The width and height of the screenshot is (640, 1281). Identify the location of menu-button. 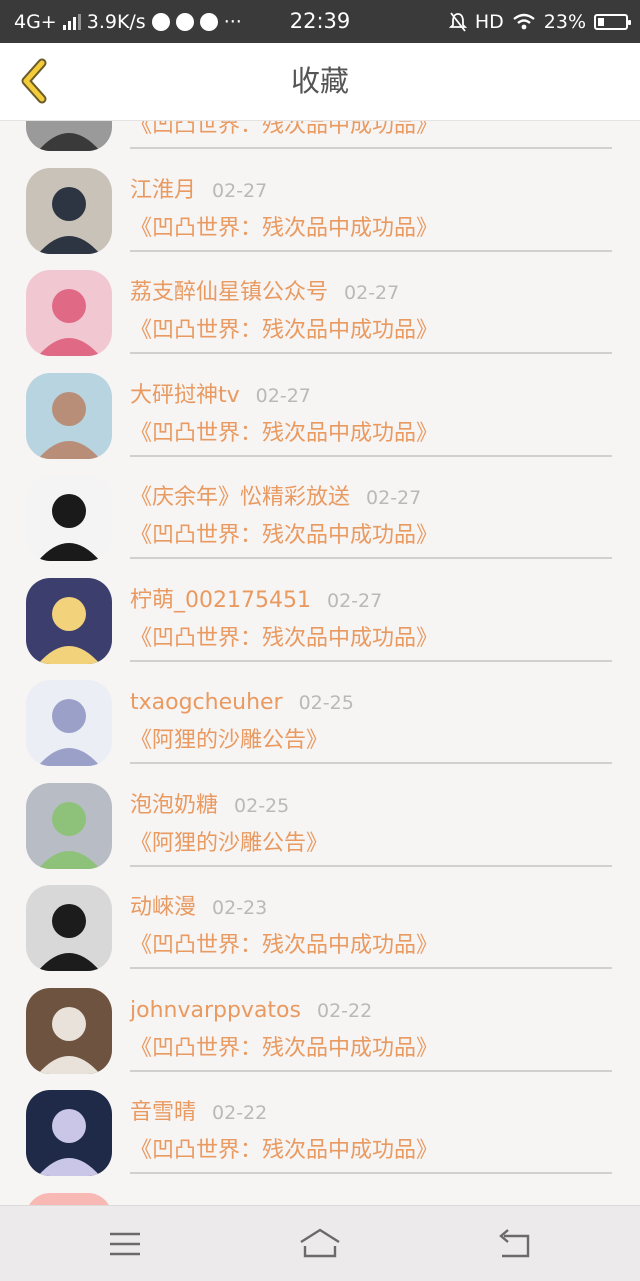
(125, 1244).